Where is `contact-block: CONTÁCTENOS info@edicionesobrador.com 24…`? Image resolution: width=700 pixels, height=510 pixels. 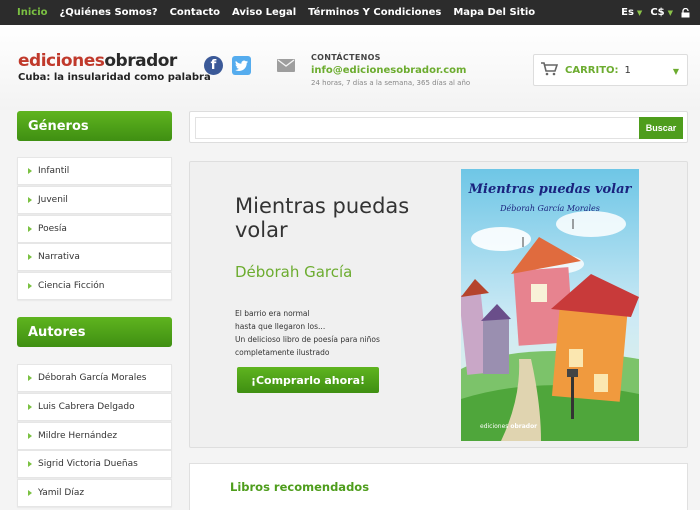 contact-block: CONTÁCTENOS info@edicionesobrador.com 24… is located at coordinates (390, 70).